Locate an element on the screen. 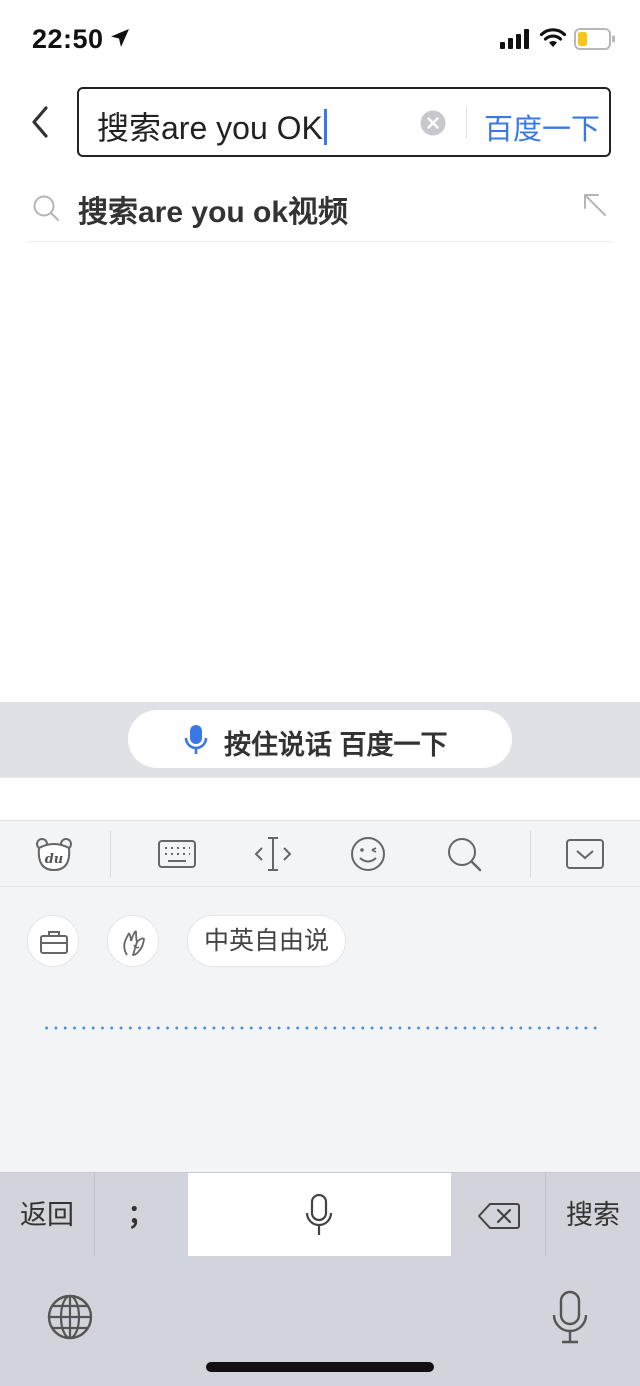  signal-icon is located at coordinates (514, 39).